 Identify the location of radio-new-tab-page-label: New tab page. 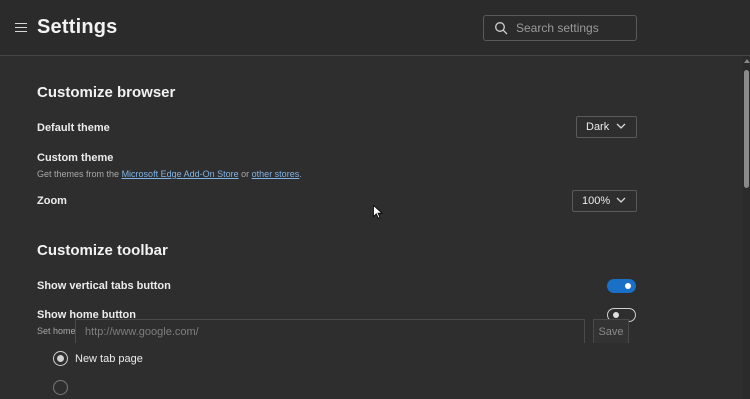
(109, 359).